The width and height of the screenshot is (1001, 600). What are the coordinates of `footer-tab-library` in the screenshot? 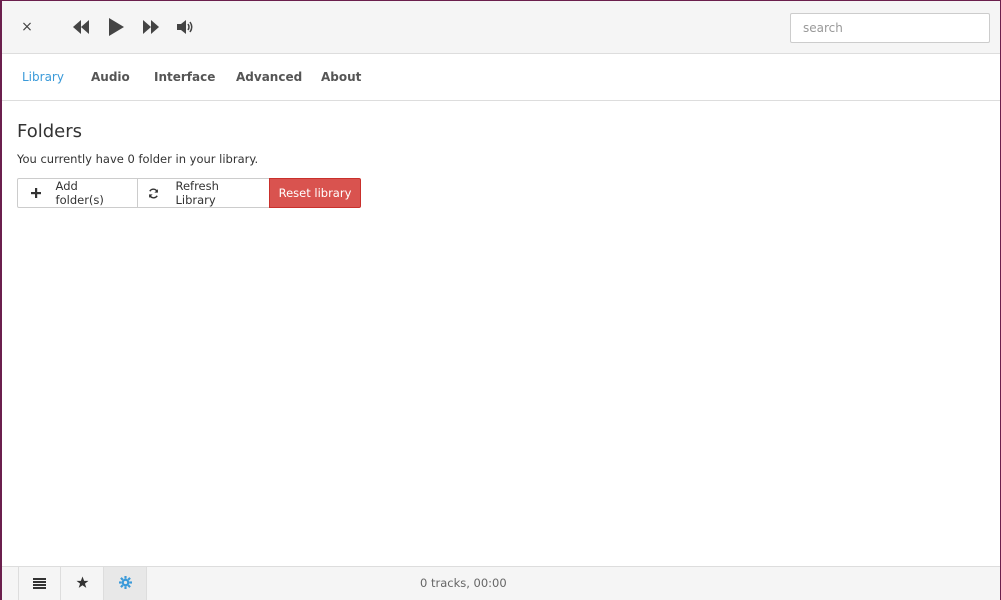 It's located at (39, 583).